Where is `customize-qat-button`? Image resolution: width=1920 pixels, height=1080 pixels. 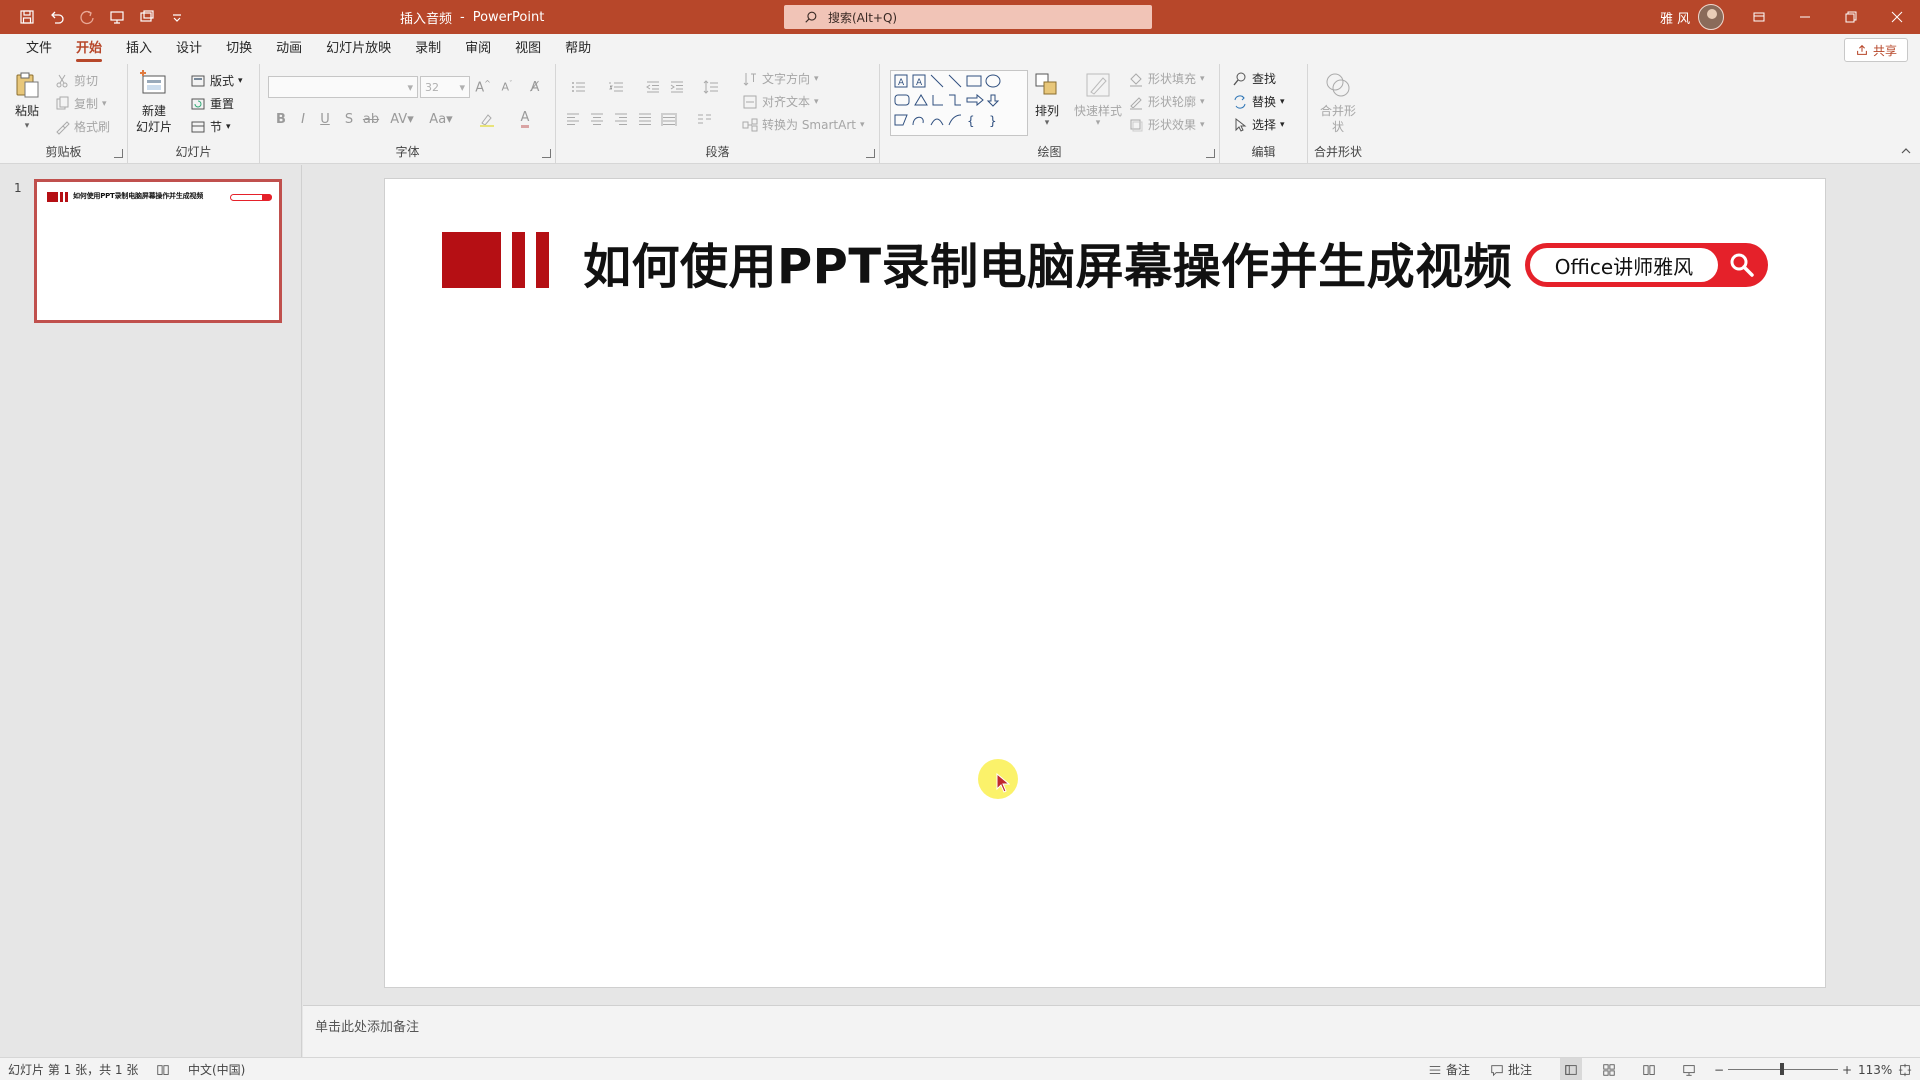 customize-qat-button is located at coordinates (177, 17).